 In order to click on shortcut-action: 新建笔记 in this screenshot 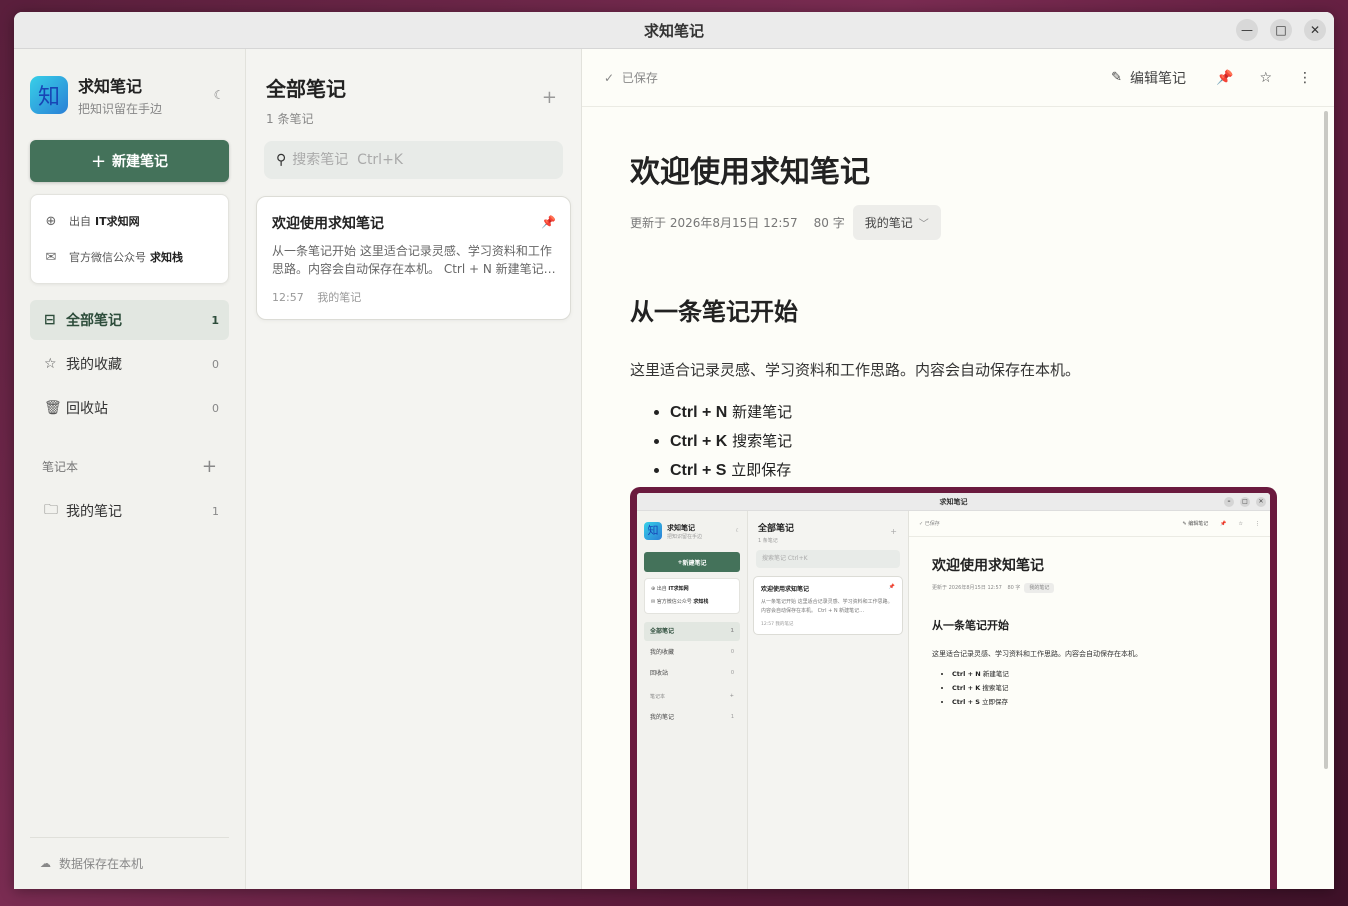, I will do `click(762, 412)`.